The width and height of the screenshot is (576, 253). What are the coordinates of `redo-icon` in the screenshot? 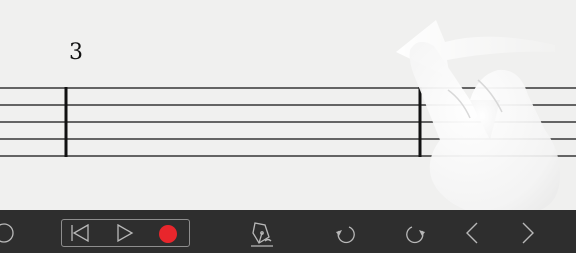 It's located at (416, 234).